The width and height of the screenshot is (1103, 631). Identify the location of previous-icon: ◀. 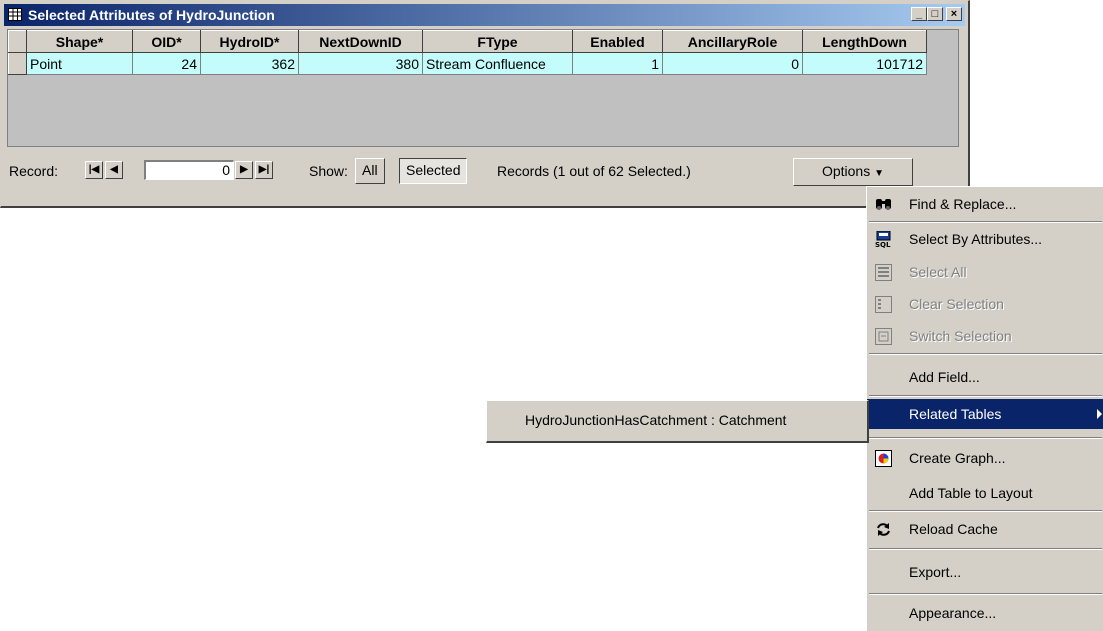
(114, 169).